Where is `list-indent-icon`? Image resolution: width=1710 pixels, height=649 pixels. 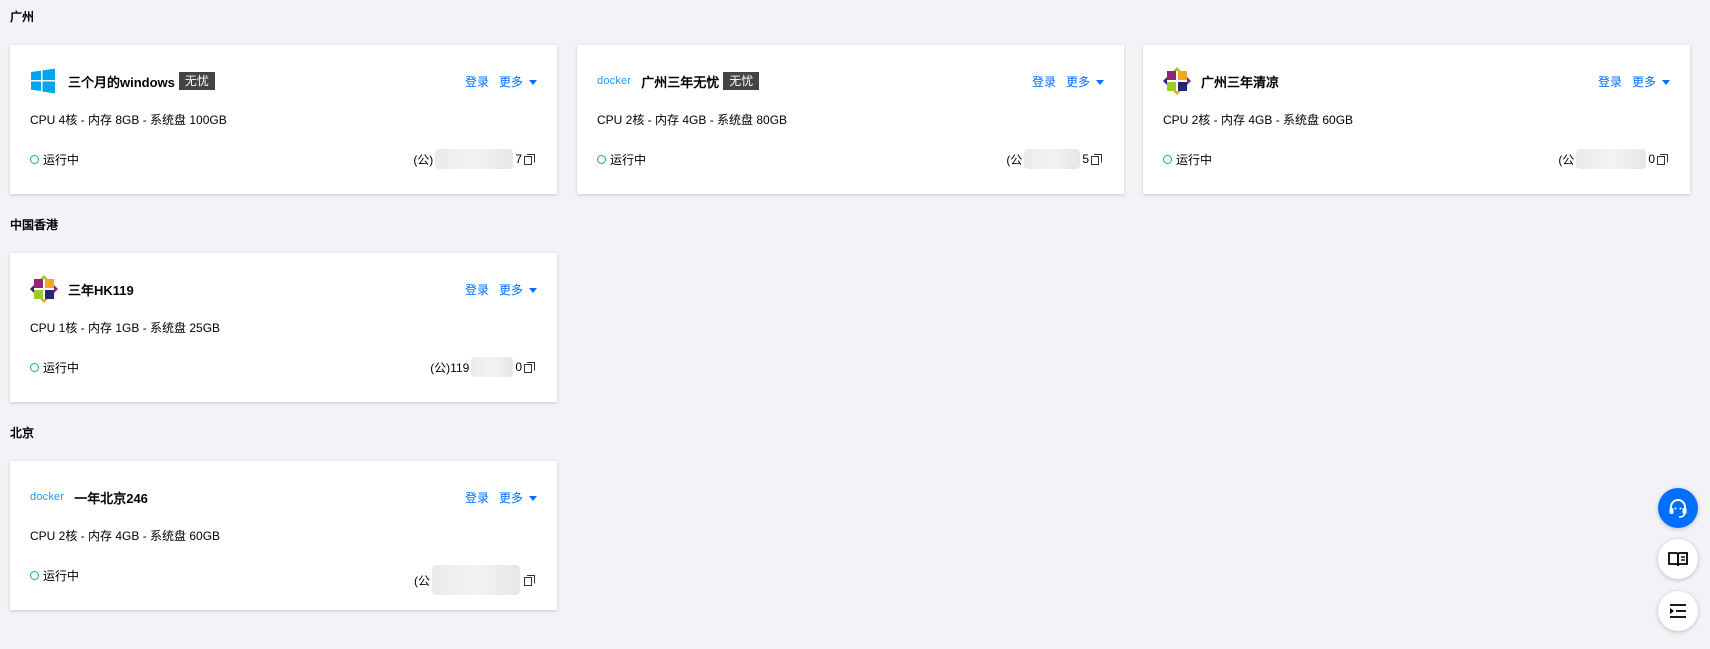
list-indent-icon is located at coordinates (1678, 611).